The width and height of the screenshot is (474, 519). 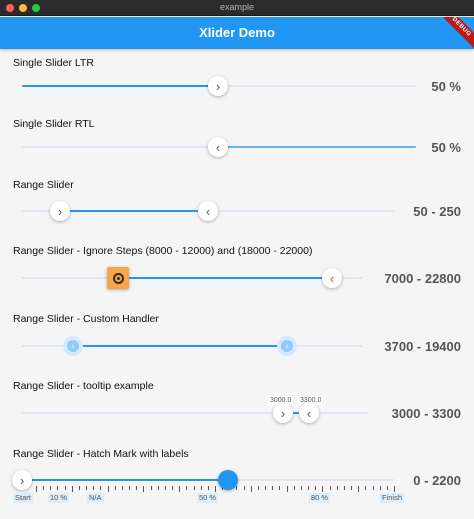 What do you see at coordinates (53, 63) in the screenshot?
I see `slider-ltr-label: Single Slider LTR` at bounding box center [53, 63].